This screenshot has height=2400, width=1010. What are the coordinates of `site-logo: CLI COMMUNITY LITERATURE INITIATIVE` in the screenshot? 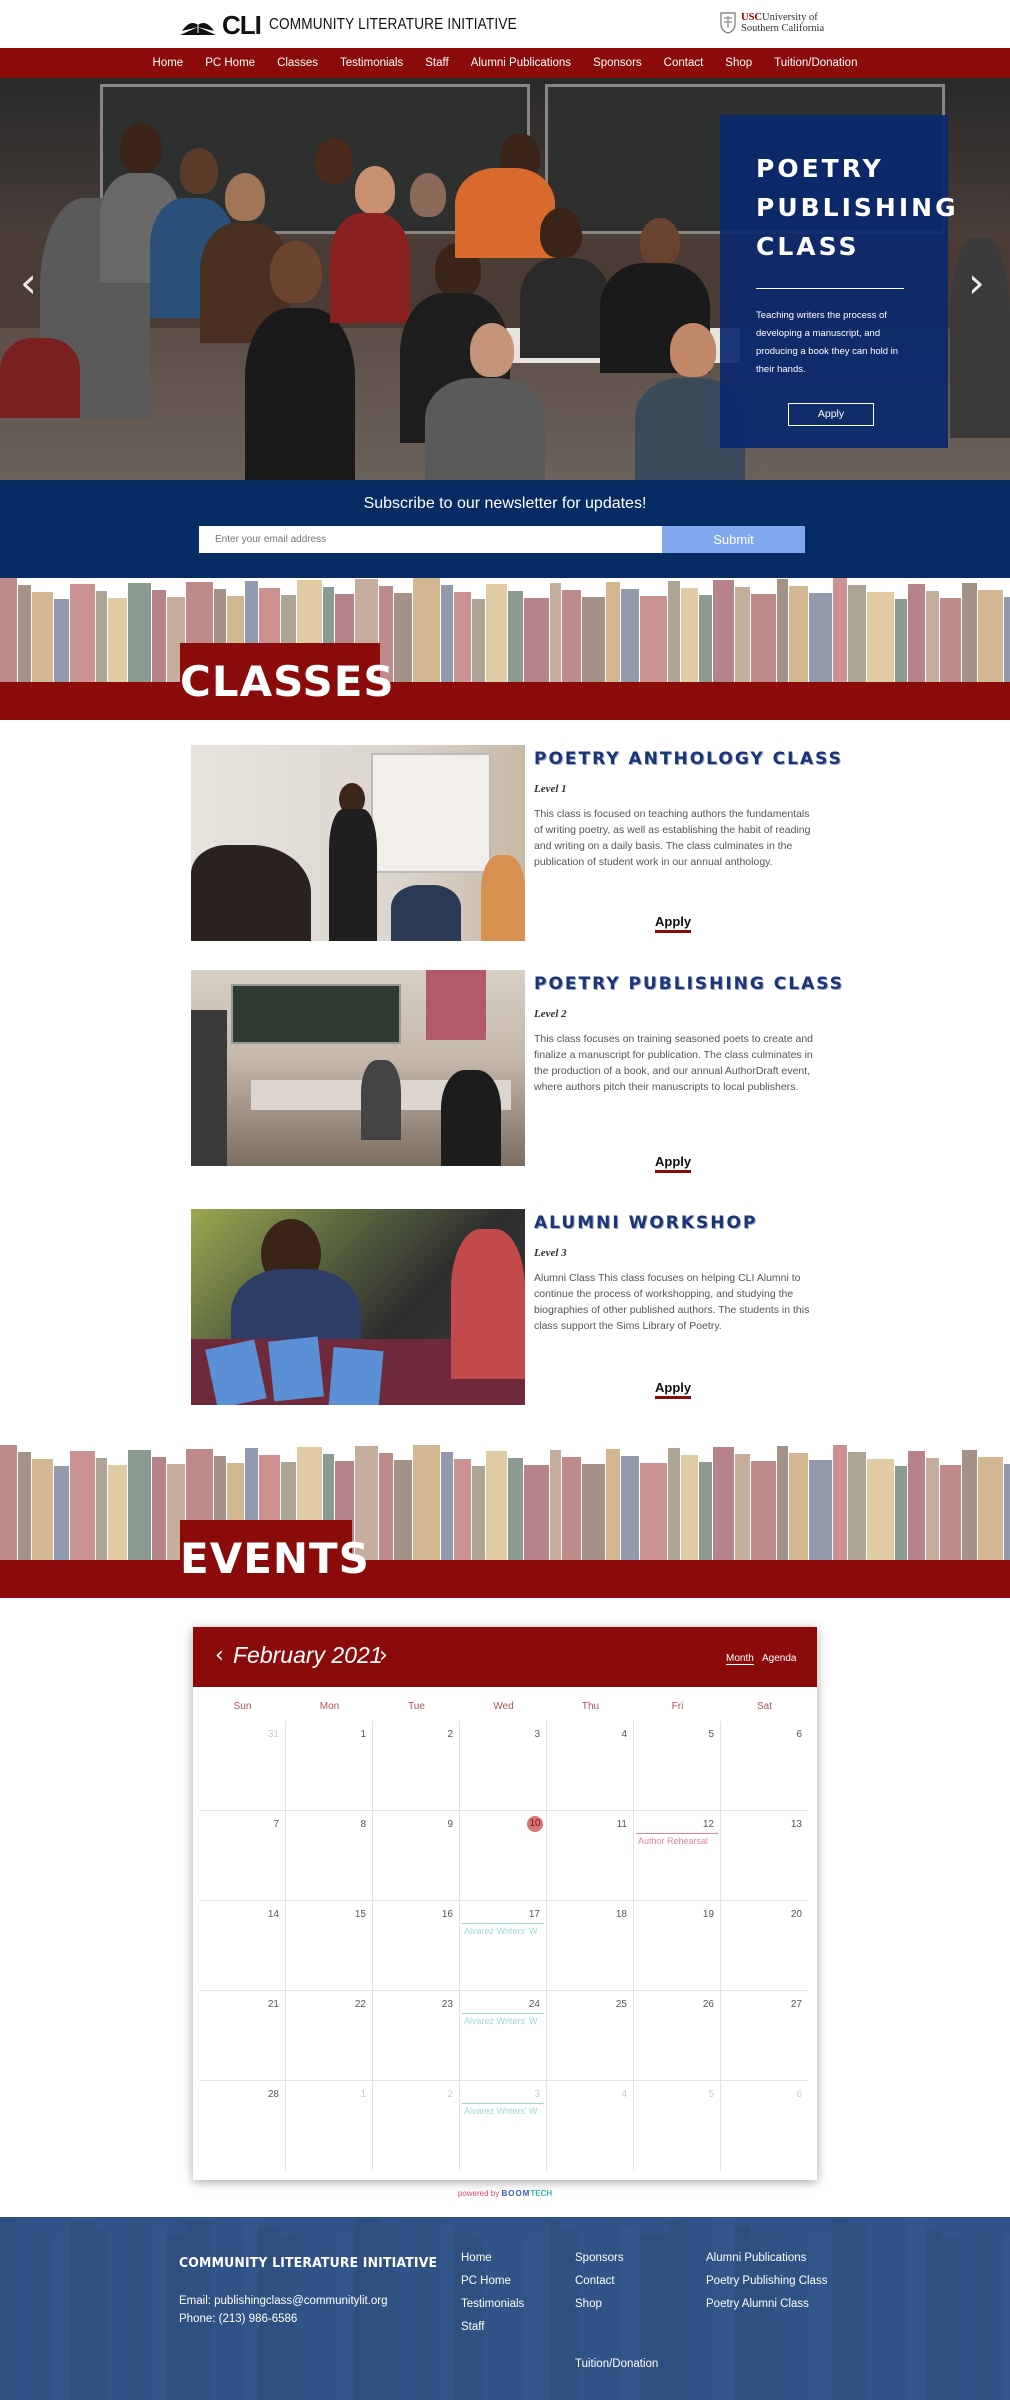 It's located at (369, 25).